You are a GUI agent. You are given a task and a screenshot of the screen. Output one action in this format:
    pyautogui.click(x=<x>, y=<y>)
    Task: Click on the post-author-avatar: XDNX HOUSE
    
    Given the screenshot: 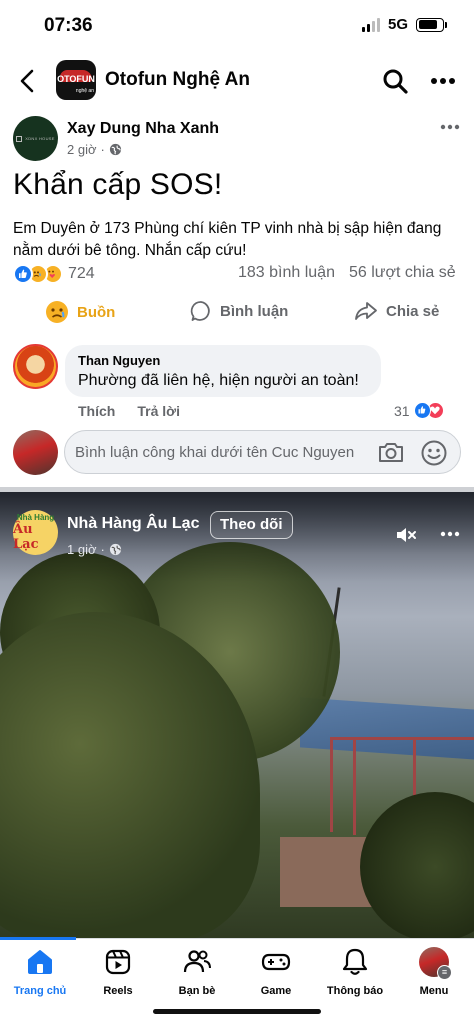 What is the action you would take?
    pyautogui.click(x=35, y=138)
    